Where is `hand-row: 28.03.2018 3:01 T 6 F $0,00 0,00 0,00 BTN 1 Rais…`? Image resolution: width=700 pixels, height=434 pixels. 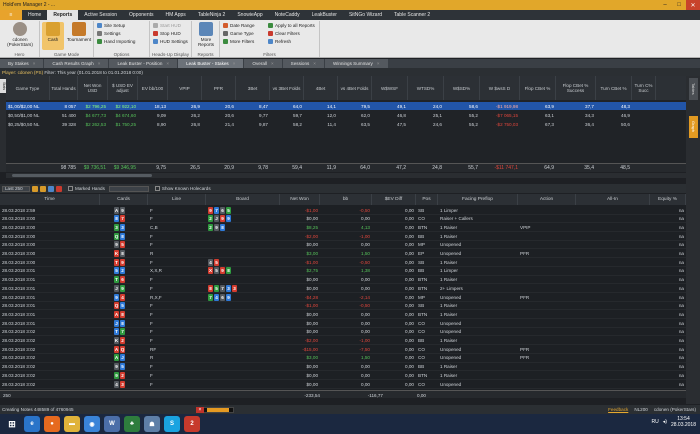 hand-row: 28.03.2018 3:01 T 6 F $0,00 0,00 0,00 BTN 1 Rais… is located at coordinates (343, 280).